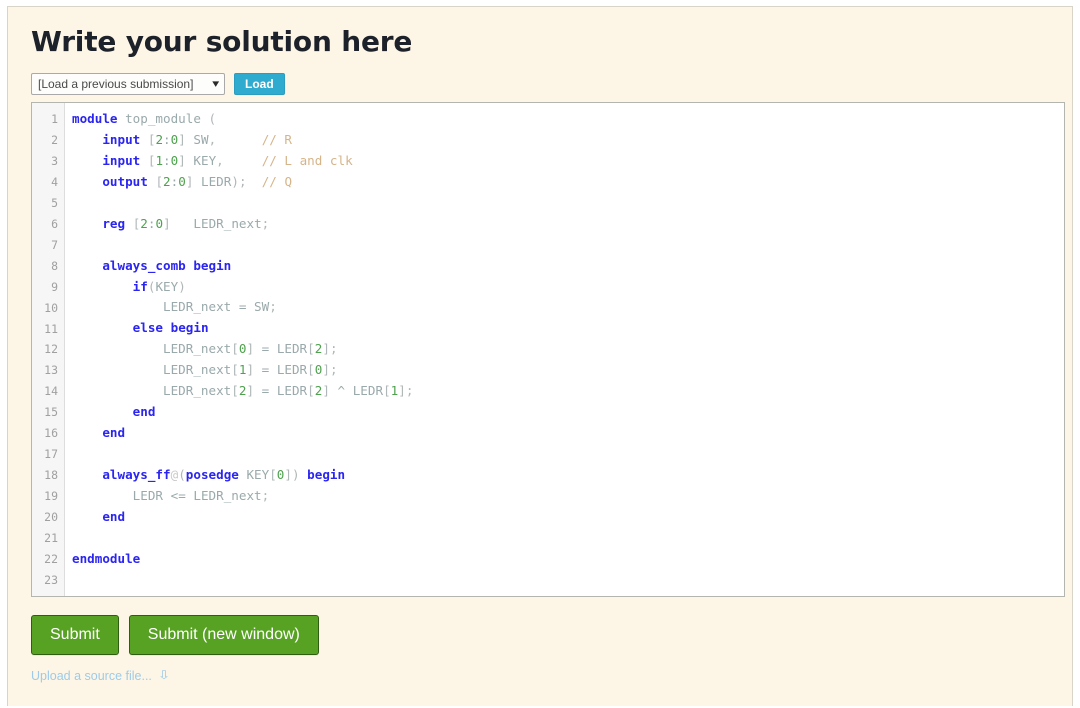 Image resolution: width=1080 pixels, height=708 pixels. Describe the element at coordinates (201, 495) in the screenshot. I see `code-line: LEDR <= LEDR_next;` at that location.